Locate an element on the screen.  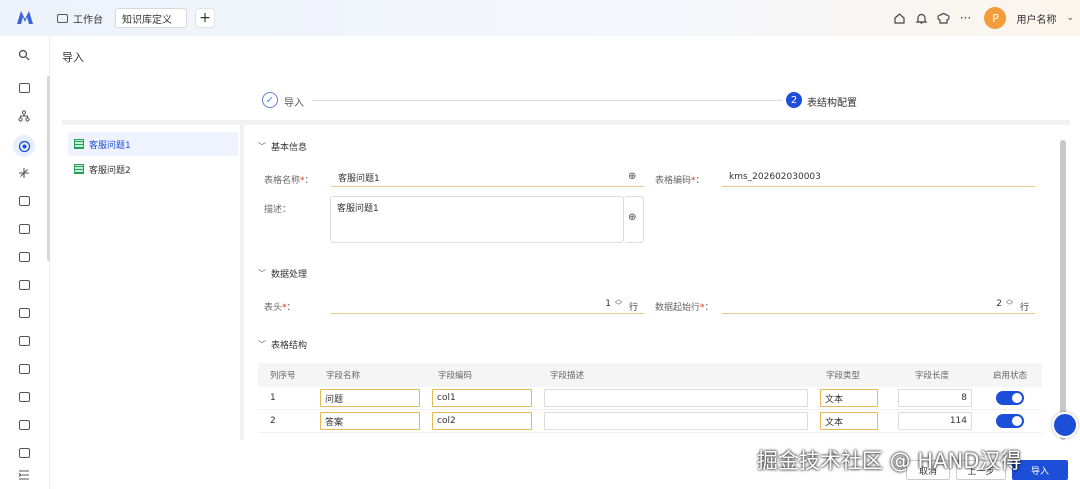
avatar: P is located at coordinates (995, 18).